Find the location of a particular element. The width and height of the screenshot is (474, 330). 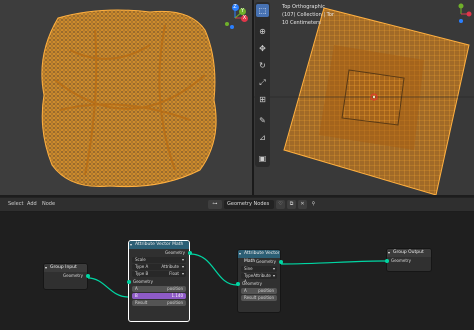

operation-dropdown: Scale is located at coordinates (159, 260).